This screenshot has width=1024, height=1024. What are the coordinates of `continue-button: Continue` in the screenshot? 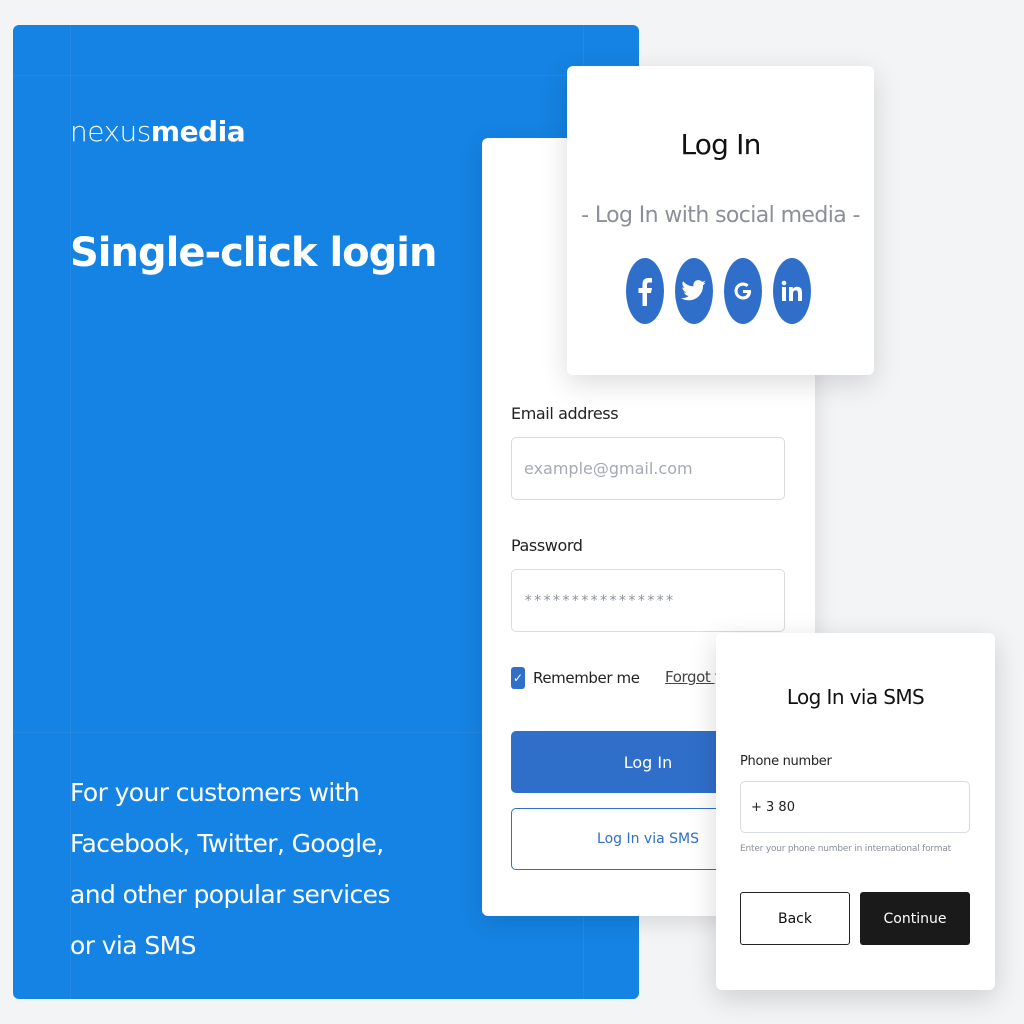 It's located at (915, 918).